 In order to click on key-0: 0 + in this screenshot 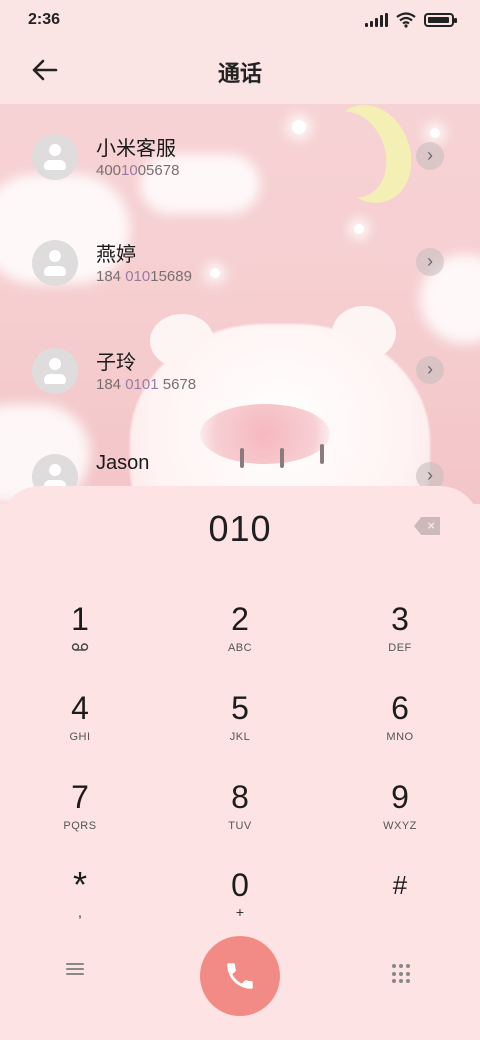, I will do `click(240, 900)`.